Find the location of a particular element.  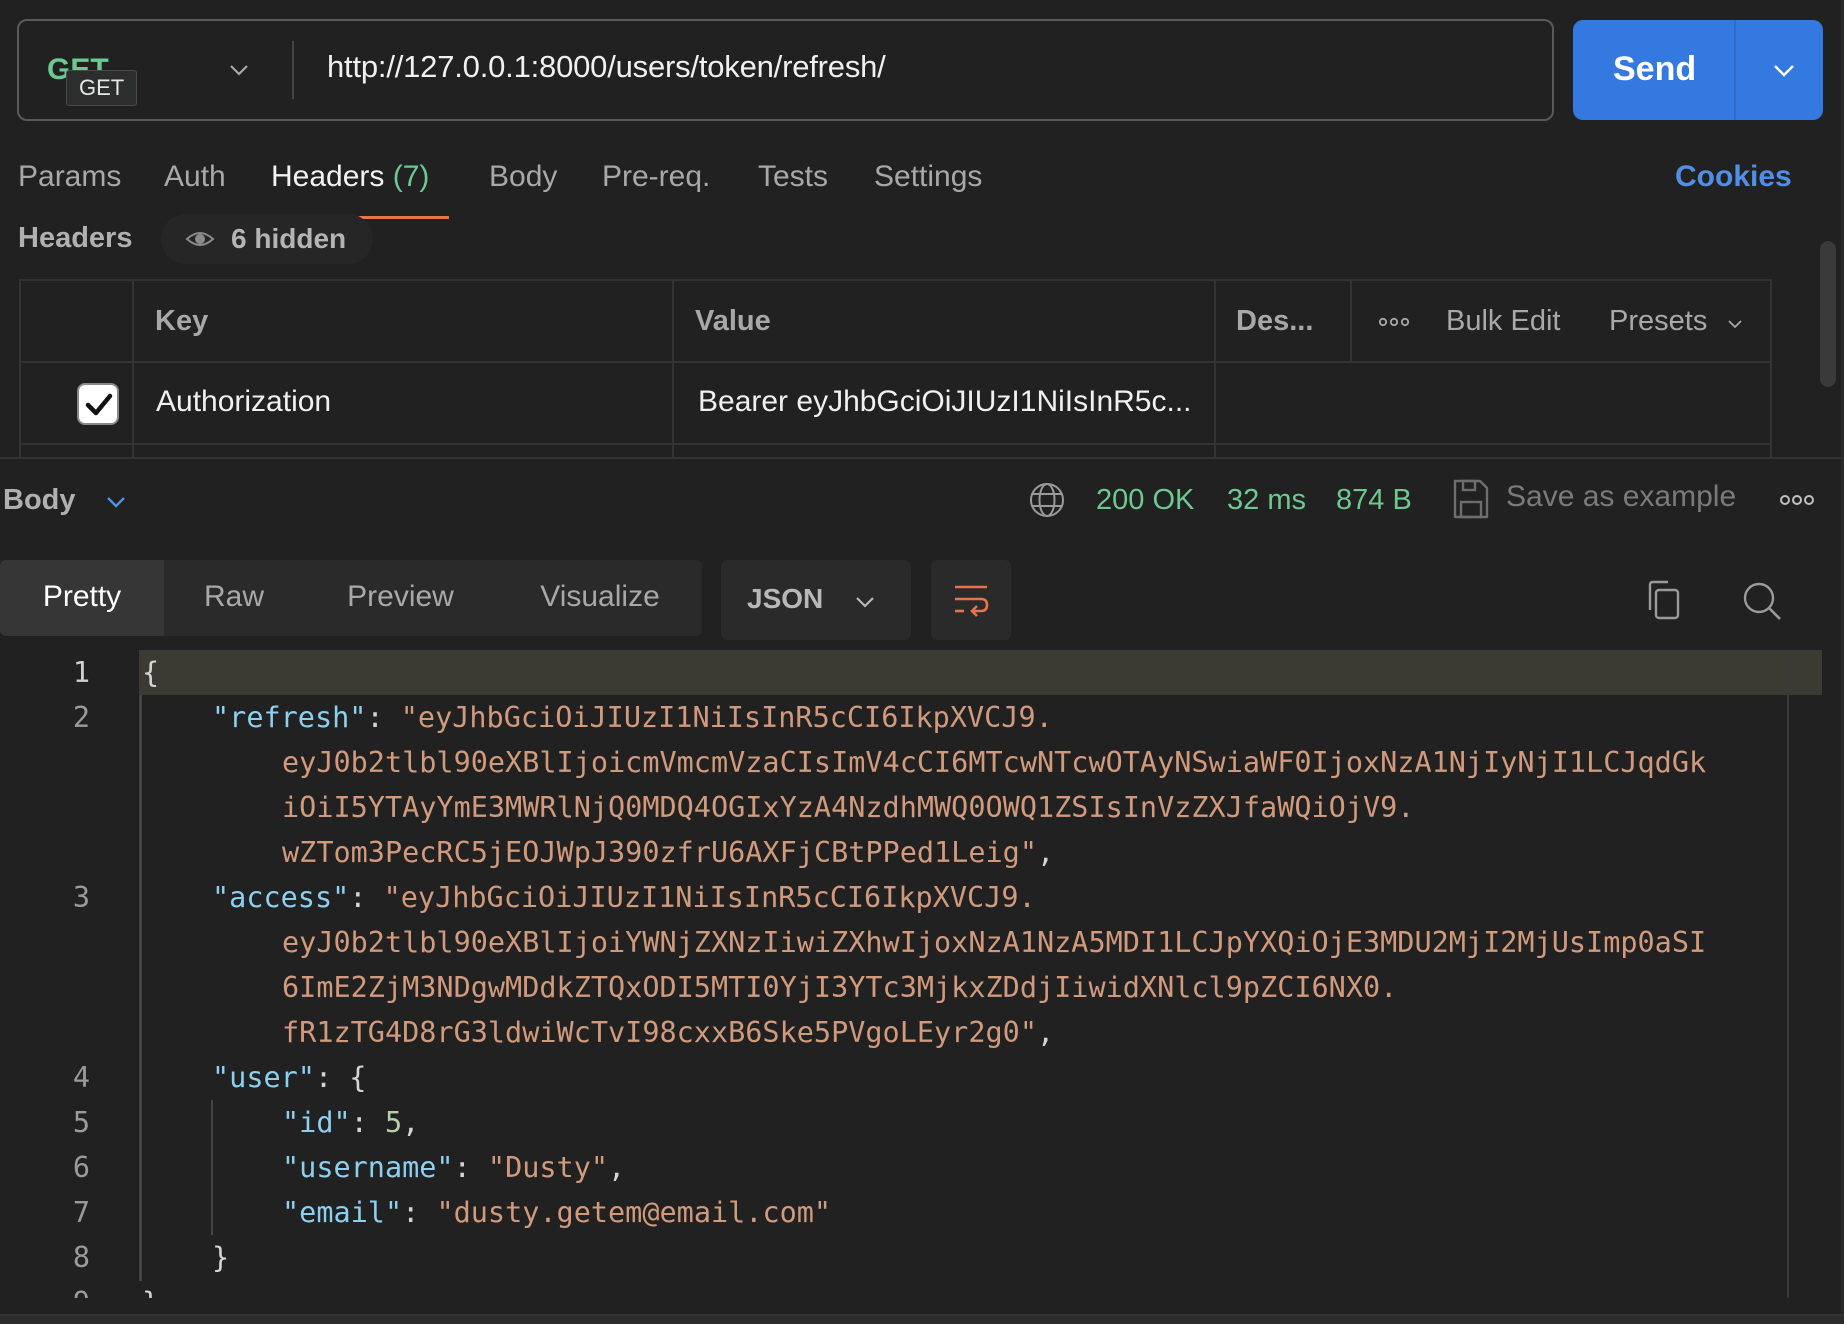

json-open-brace: { is located at coordinates (151, 672).